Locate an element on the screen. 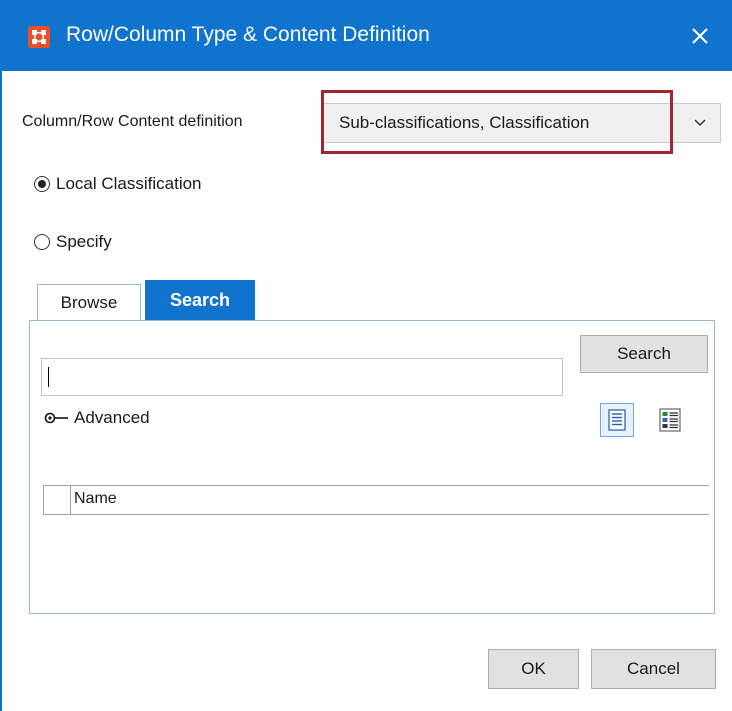  window-title: Row/Column Type & Content Definition is located at coordinates (248, 34).